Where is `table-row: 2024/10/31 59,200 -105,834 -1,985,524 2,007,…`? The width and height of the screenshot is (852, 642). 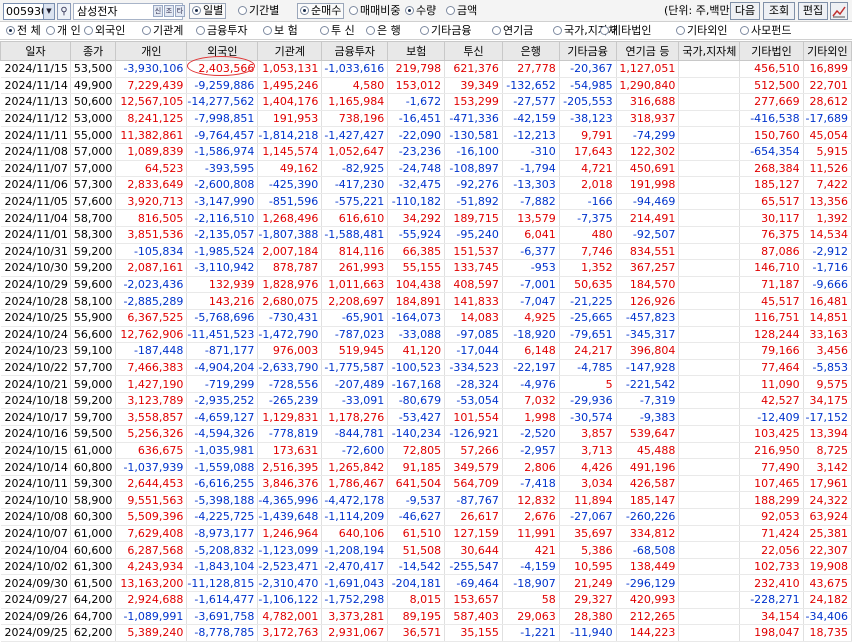
table-row: 2024/10/31 59,200 -105,834 -1,985,524 2,007,… is located at coordinates (426, 252).